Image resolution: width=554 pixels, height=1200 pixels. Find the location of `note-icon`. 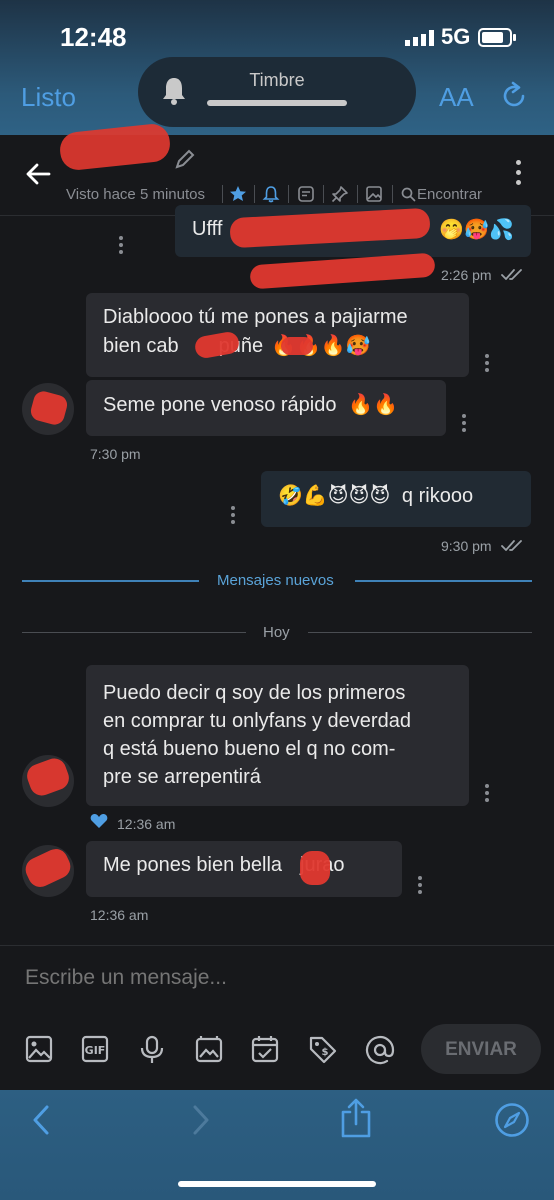

note-icon is located at coordinates (306, 194).